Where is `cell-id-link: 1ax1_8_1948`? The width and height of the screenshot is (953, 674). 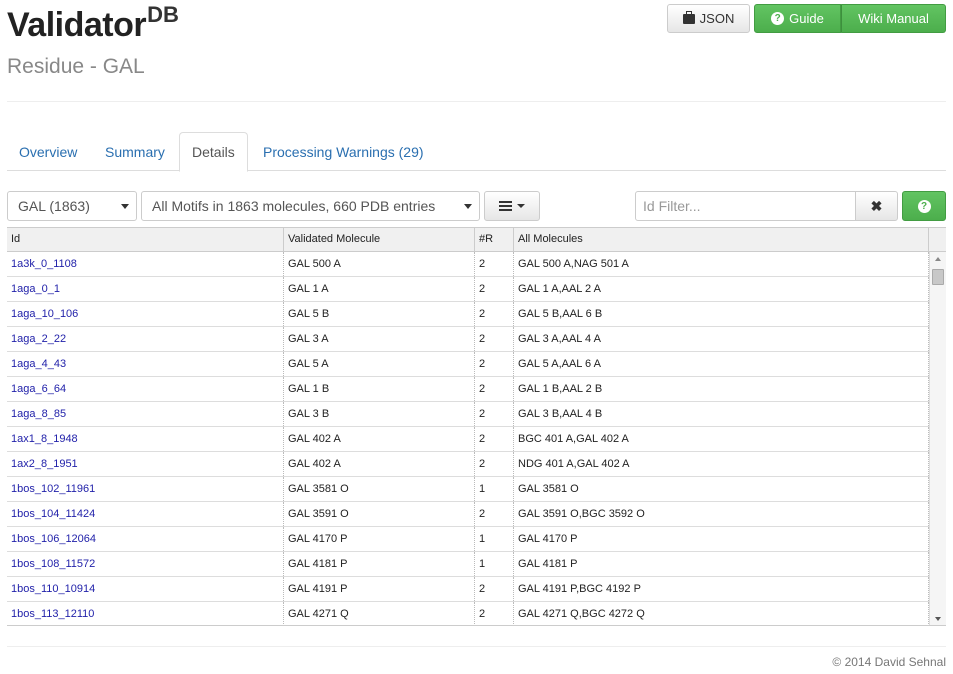 cell-id-link: 1ax1_8_1948 is located at coordinates (145, 439).